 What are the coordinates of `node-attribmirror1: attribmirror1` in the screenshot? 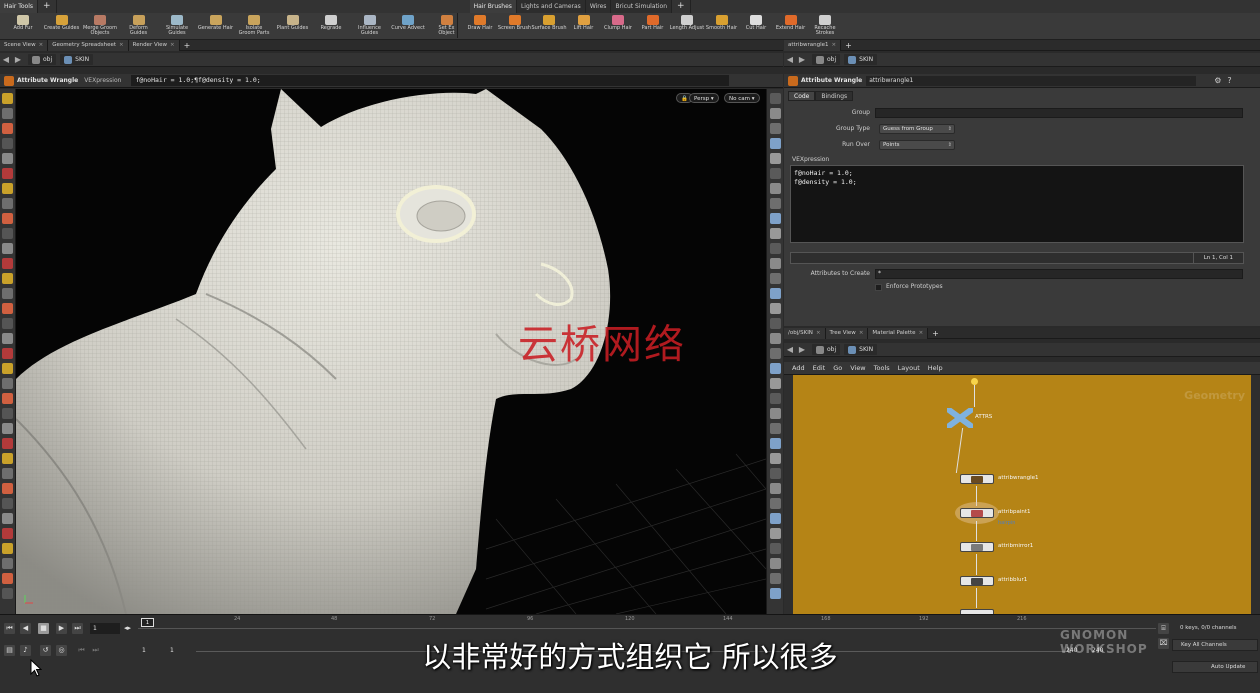 It's located at (996, 547).